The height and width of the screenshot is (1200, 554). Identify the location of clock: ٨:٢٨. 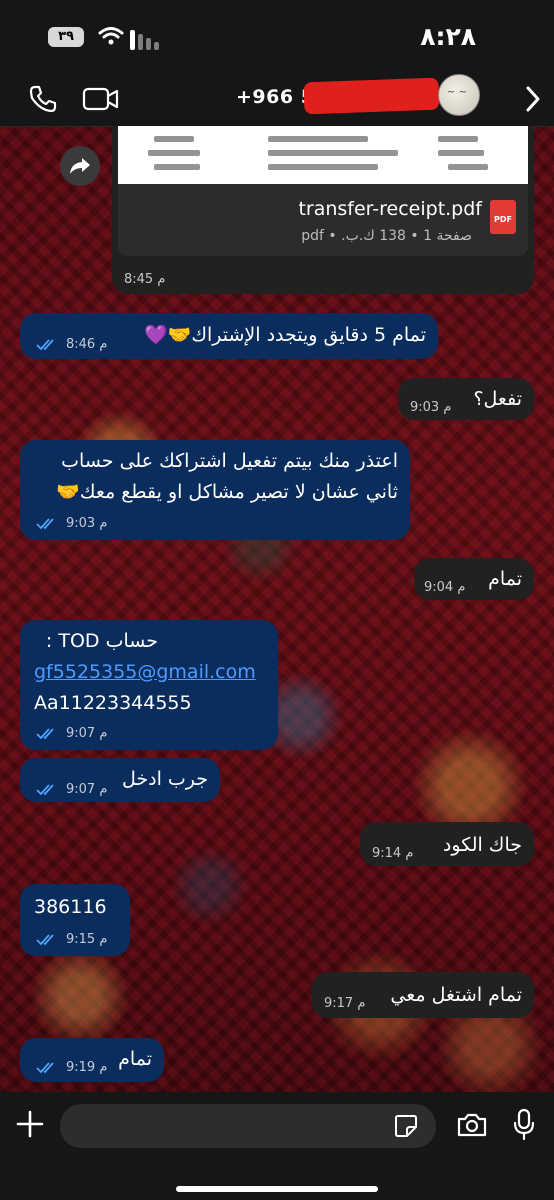
(448, 36).